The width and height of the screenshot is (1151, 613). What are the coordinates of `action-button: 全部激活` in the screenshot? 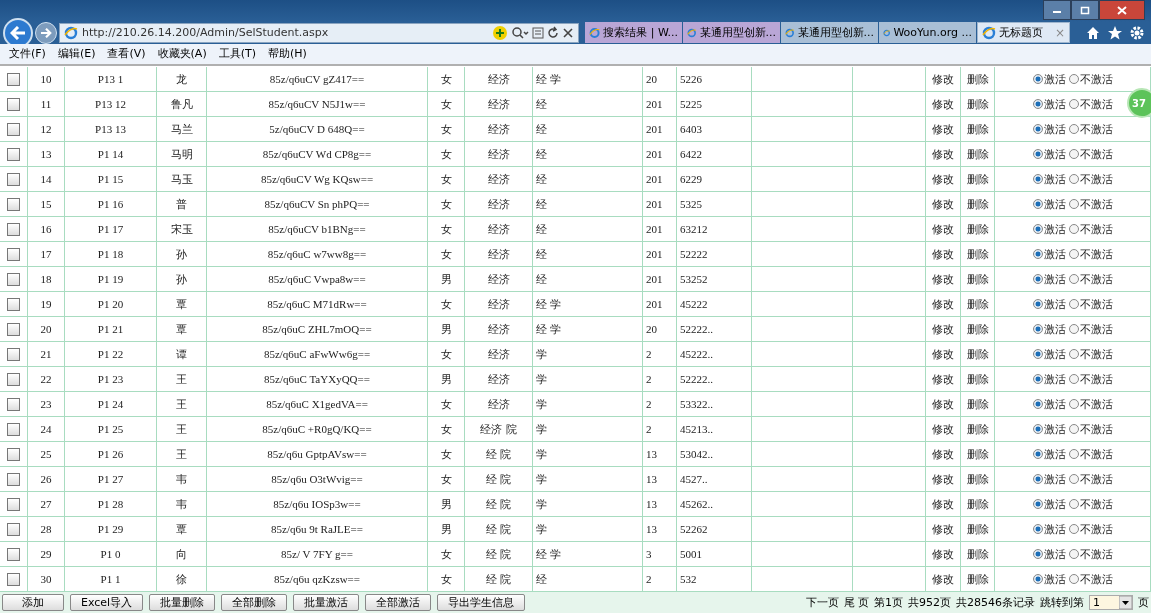 It's located at (398, 603).